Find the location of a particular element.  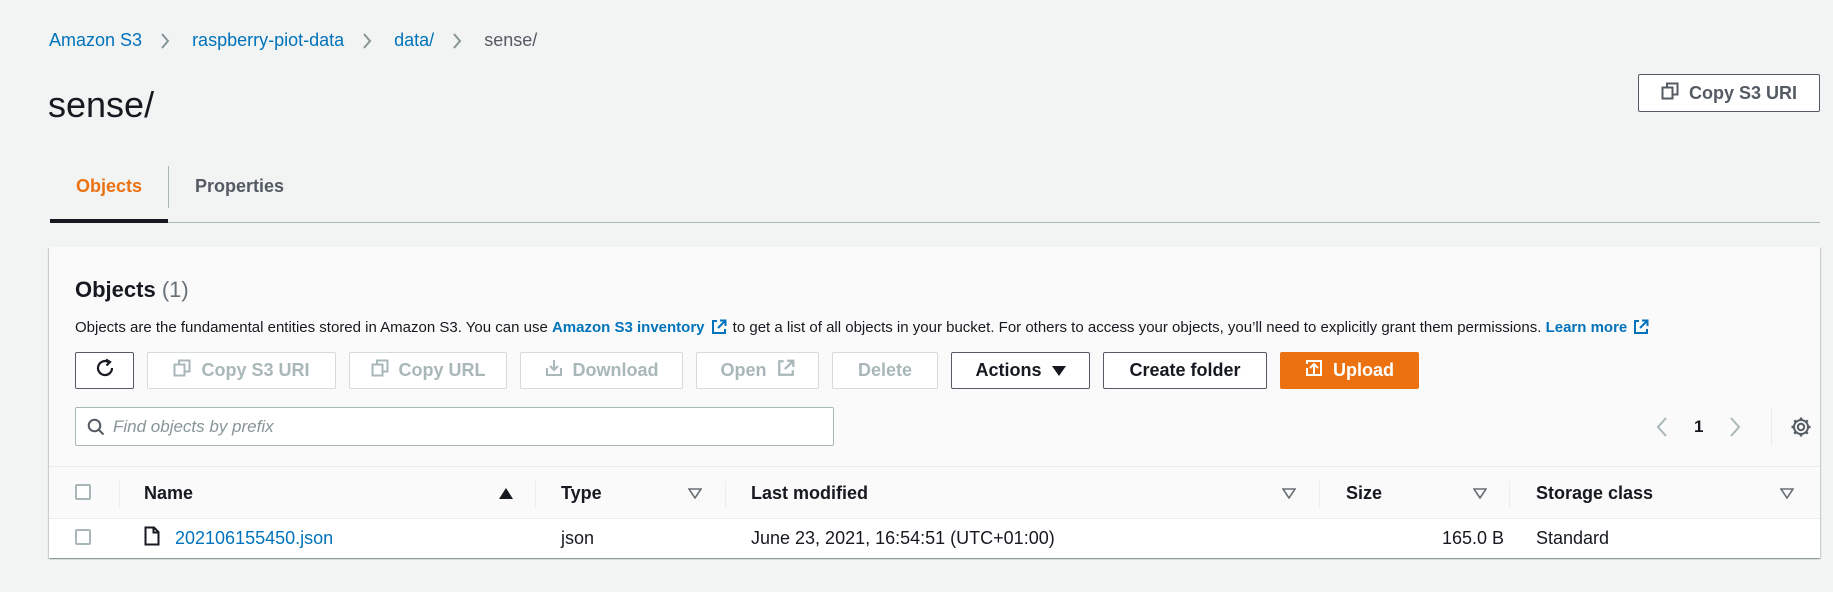

upload-label: Upload is located at coordinates (1363, 370).